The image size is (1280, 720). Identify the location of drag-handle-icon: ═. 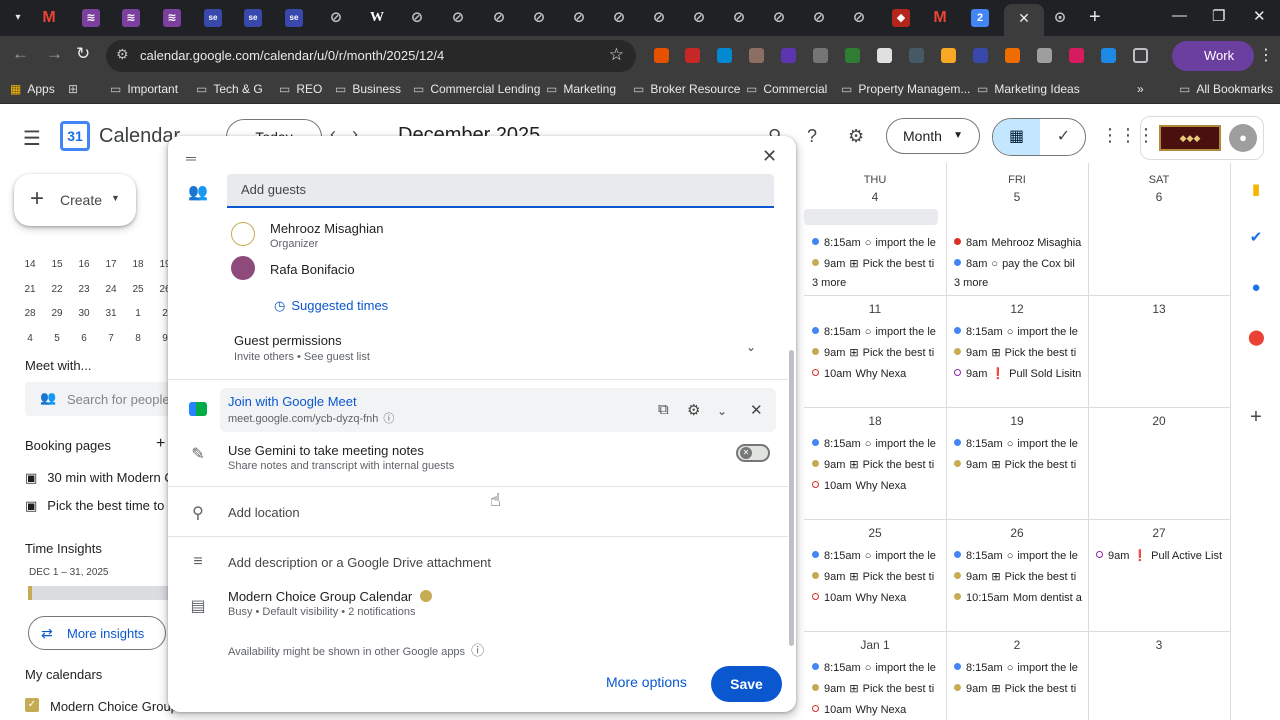
(191, 158).